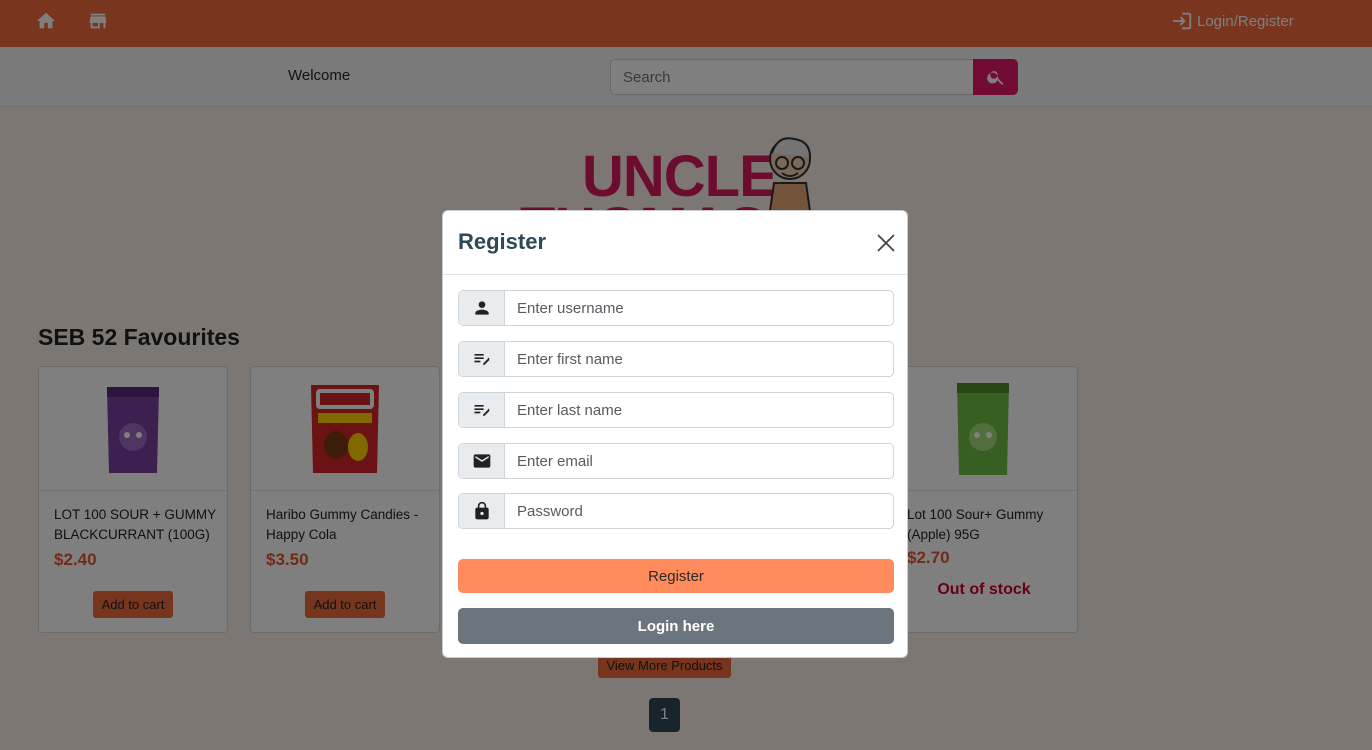 The height and width of the screenshot is (750, 1372). I want to click on person-icon, so click(481, 308).